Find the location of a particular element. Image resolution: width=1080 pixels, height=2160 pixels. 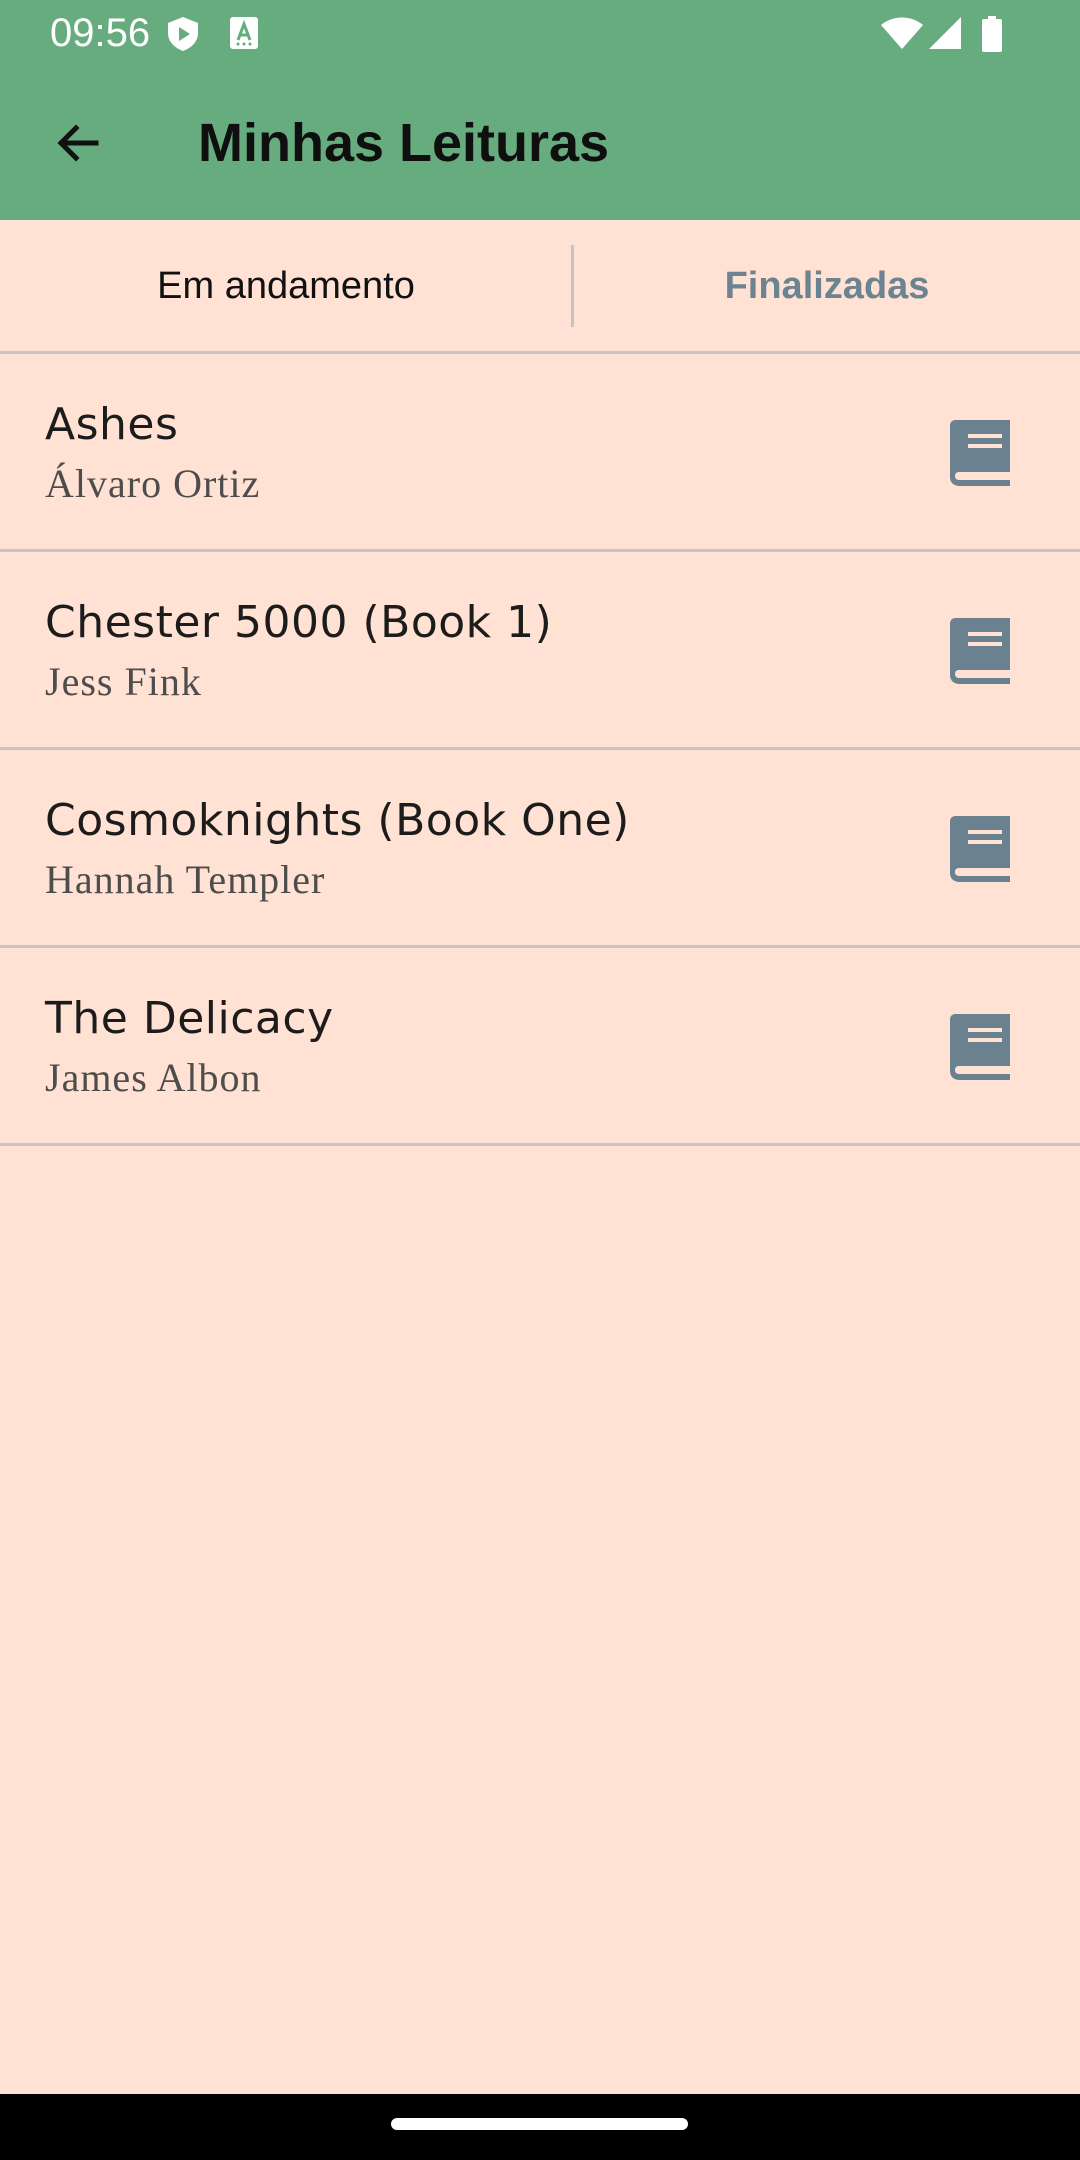

wifi-icon is located at coordinates (902, 35).